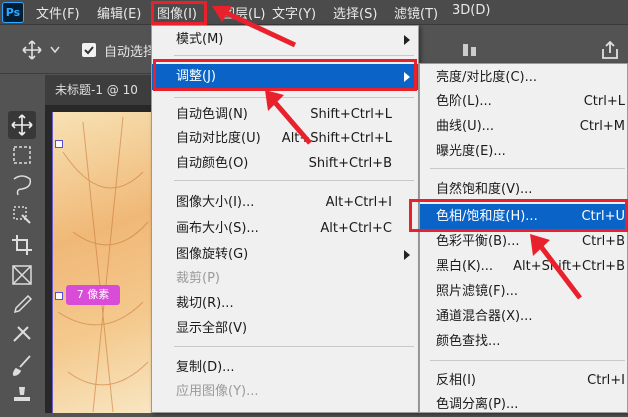 This screenshot has height=417, width=628. I want to click on object-select-icon, so click(22, 215).